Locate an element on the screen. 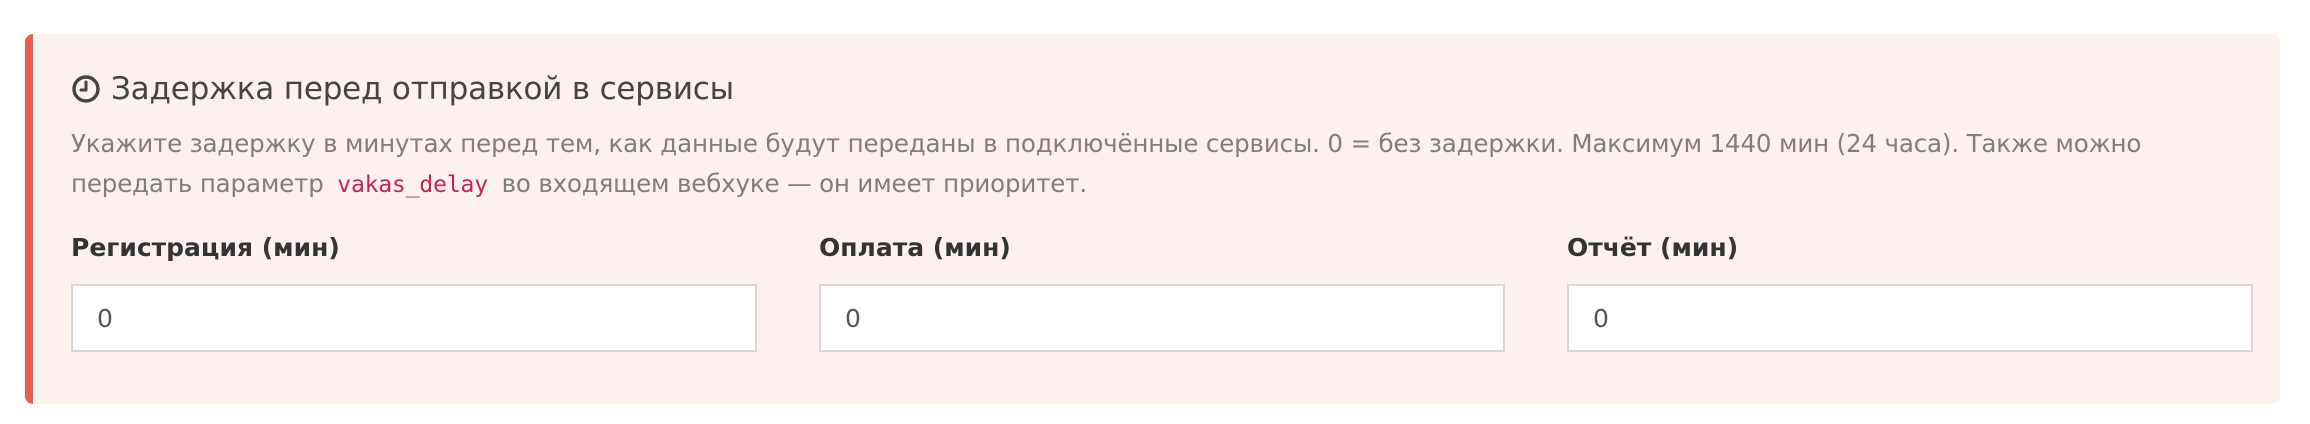 This screenshot has width=2310, height=424. registration-delay-input is located at coordinates (414, 318).